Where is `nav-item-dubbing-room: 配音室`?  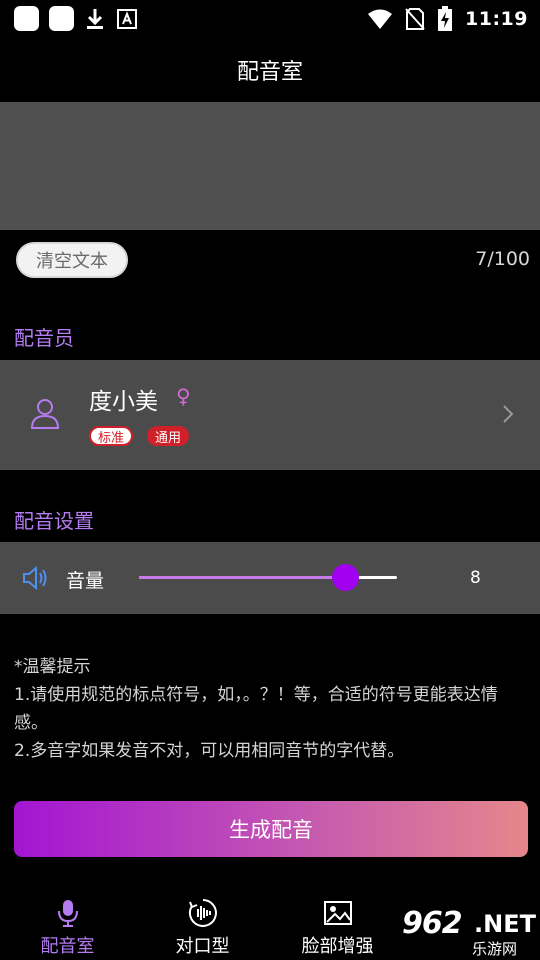 nav-item-dubbing-room: 配音室 is located at coordinates (67, 924).